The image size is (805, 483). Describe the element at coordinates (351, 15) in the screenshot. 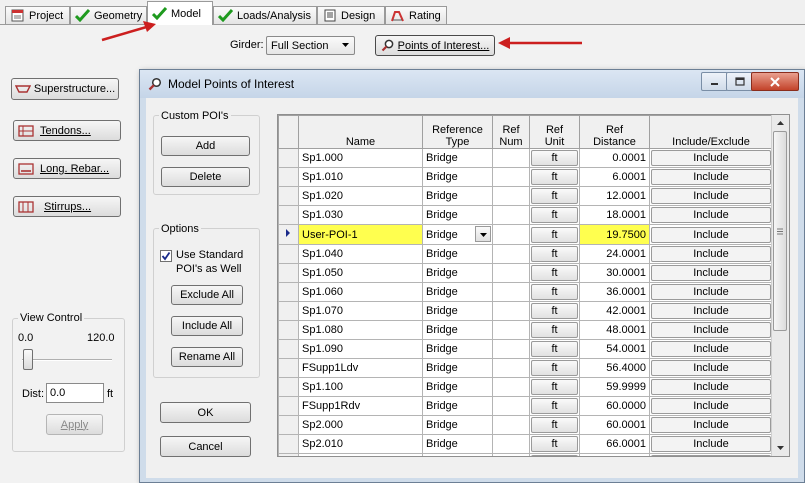

I see `tab-design: Design` at that location.